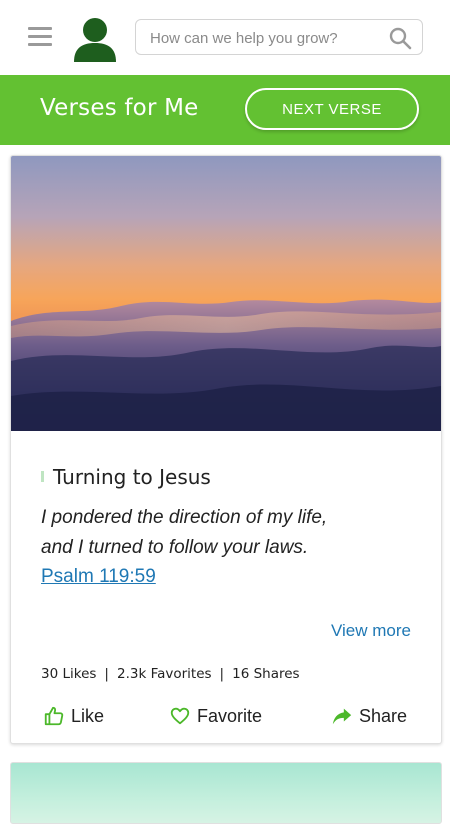 The image size is (450, 824). Describe the element at coordinates (400, 38) in the screenshot. I see `search-icon` at that location.